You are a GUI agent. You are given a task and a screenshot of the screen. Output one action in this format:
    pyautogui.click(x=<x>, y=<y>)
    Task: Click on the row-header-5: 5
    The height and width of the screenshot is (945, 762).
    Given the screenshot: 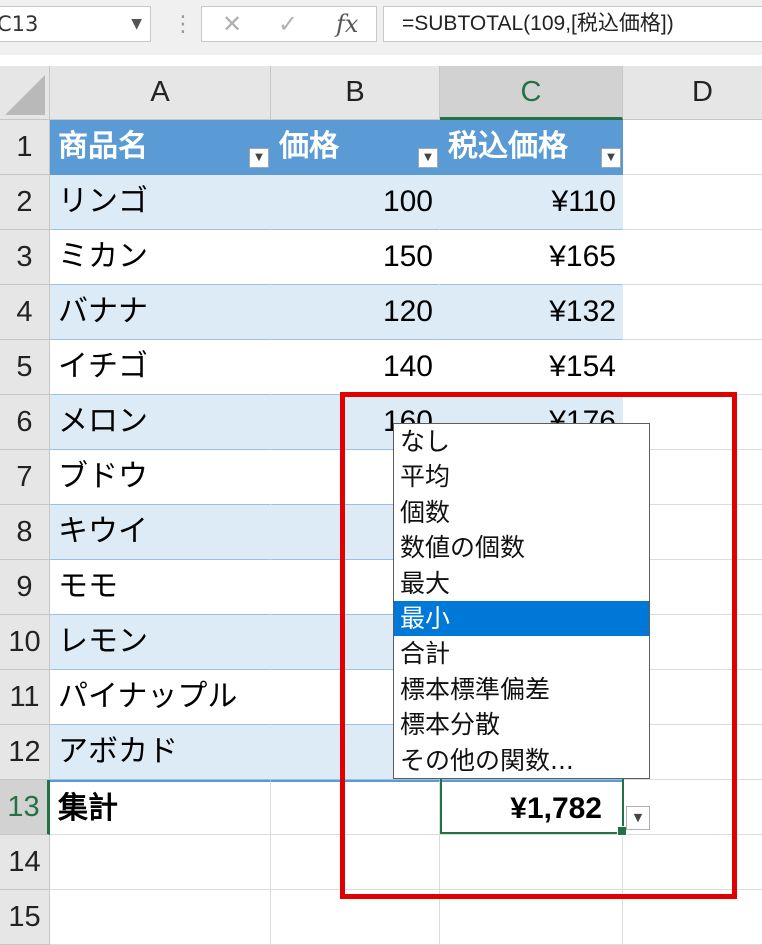 What is the action you would take?
    pyautogui.click(x=25, y=367)
    